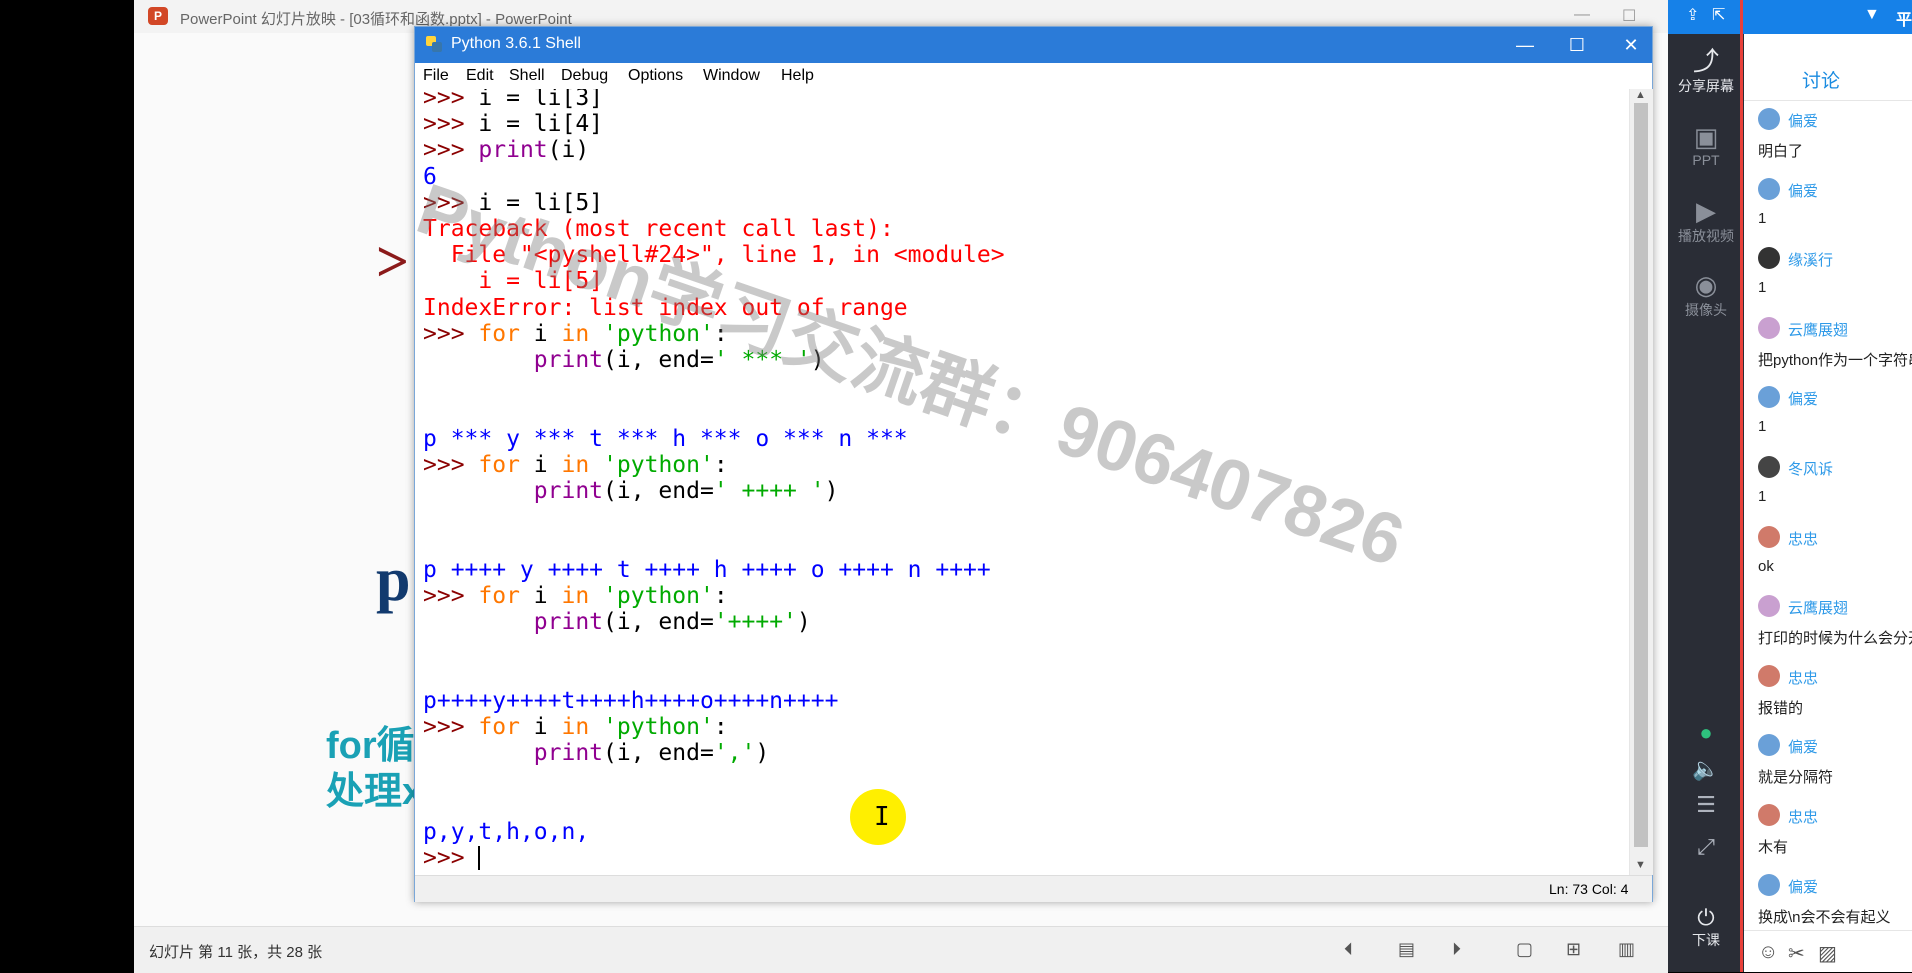 The height and width of the screenshot is (973, 1912). What do you see at coordinates (1872, 15) in the screenshot?
I see `chevron-down-icon: ▼` at bounding box center [1872, 15].